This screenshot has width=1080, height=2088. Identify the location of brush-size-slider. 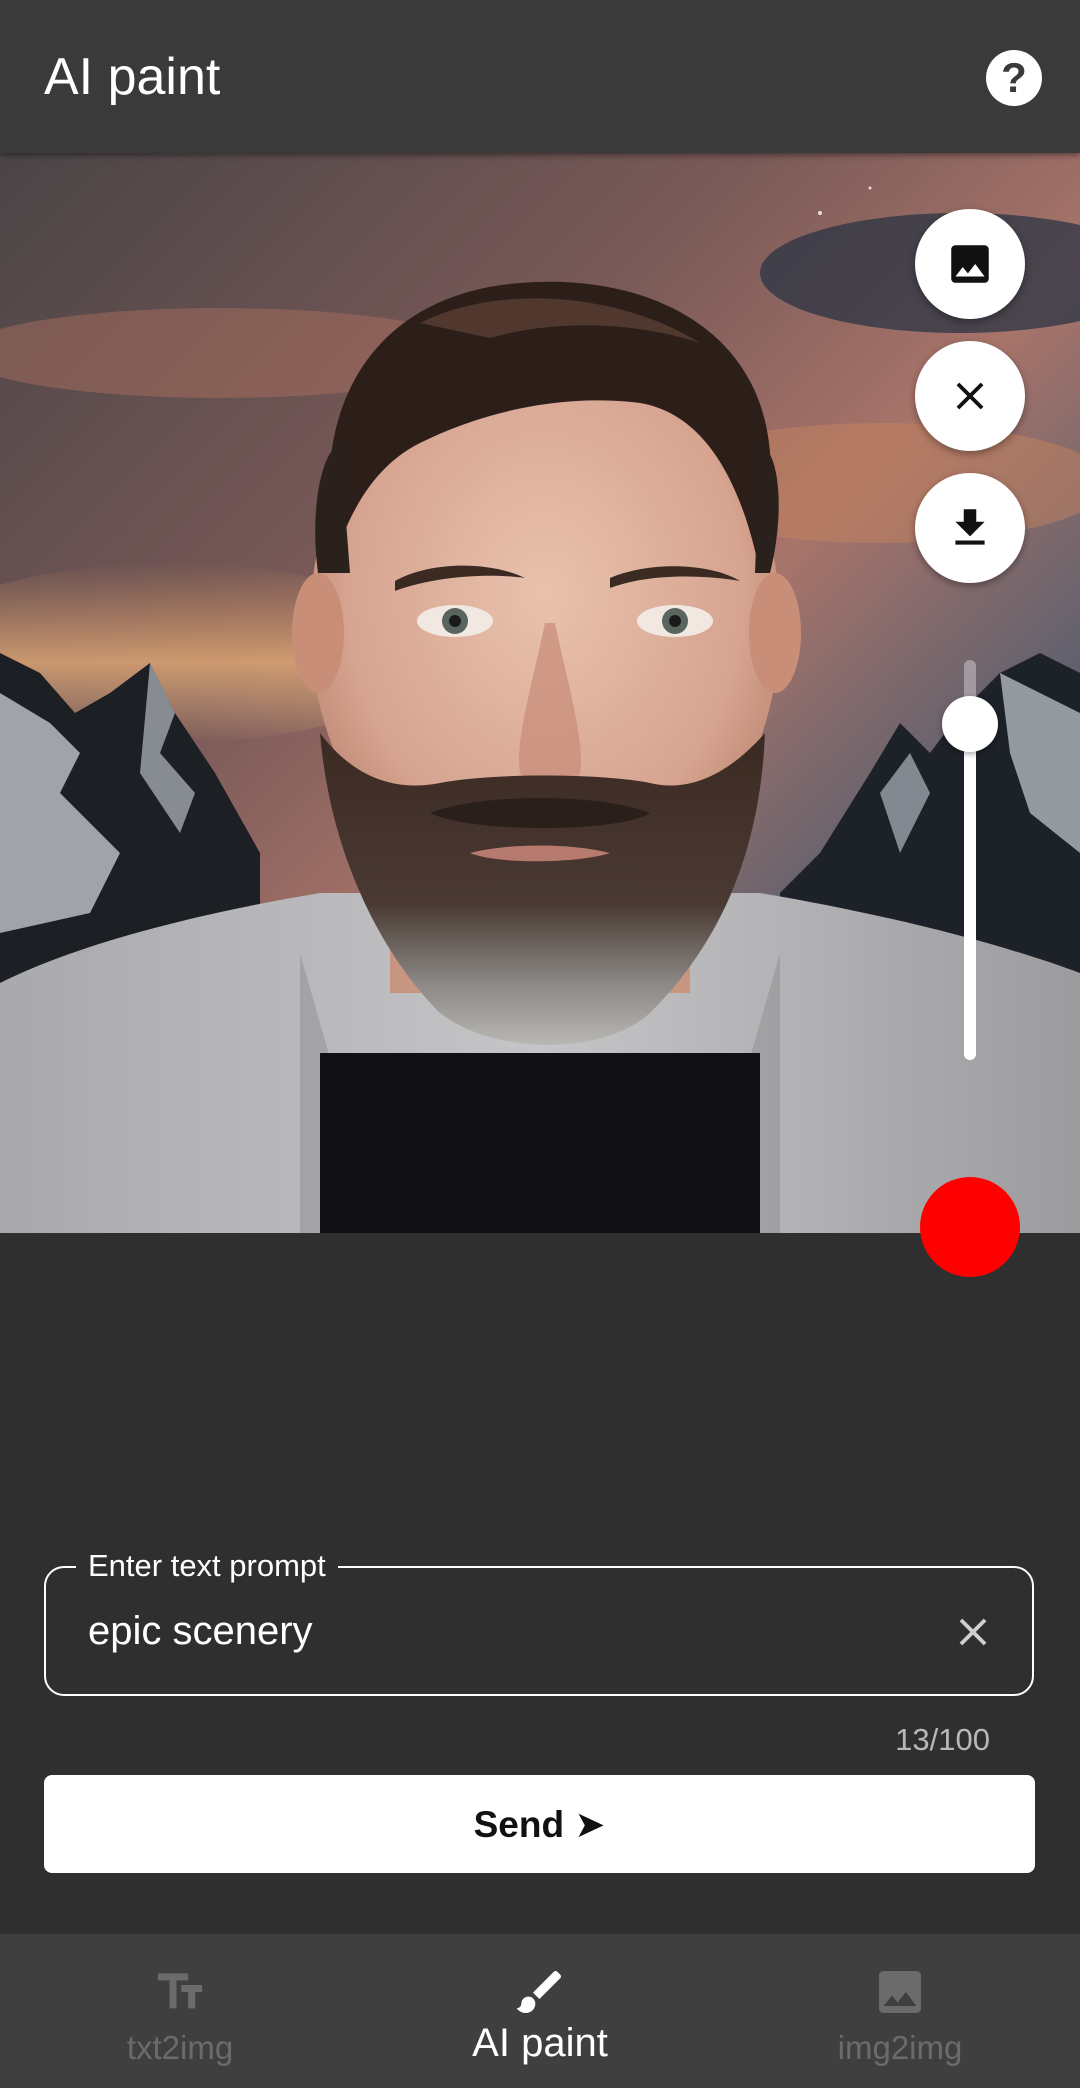
(970, 860).